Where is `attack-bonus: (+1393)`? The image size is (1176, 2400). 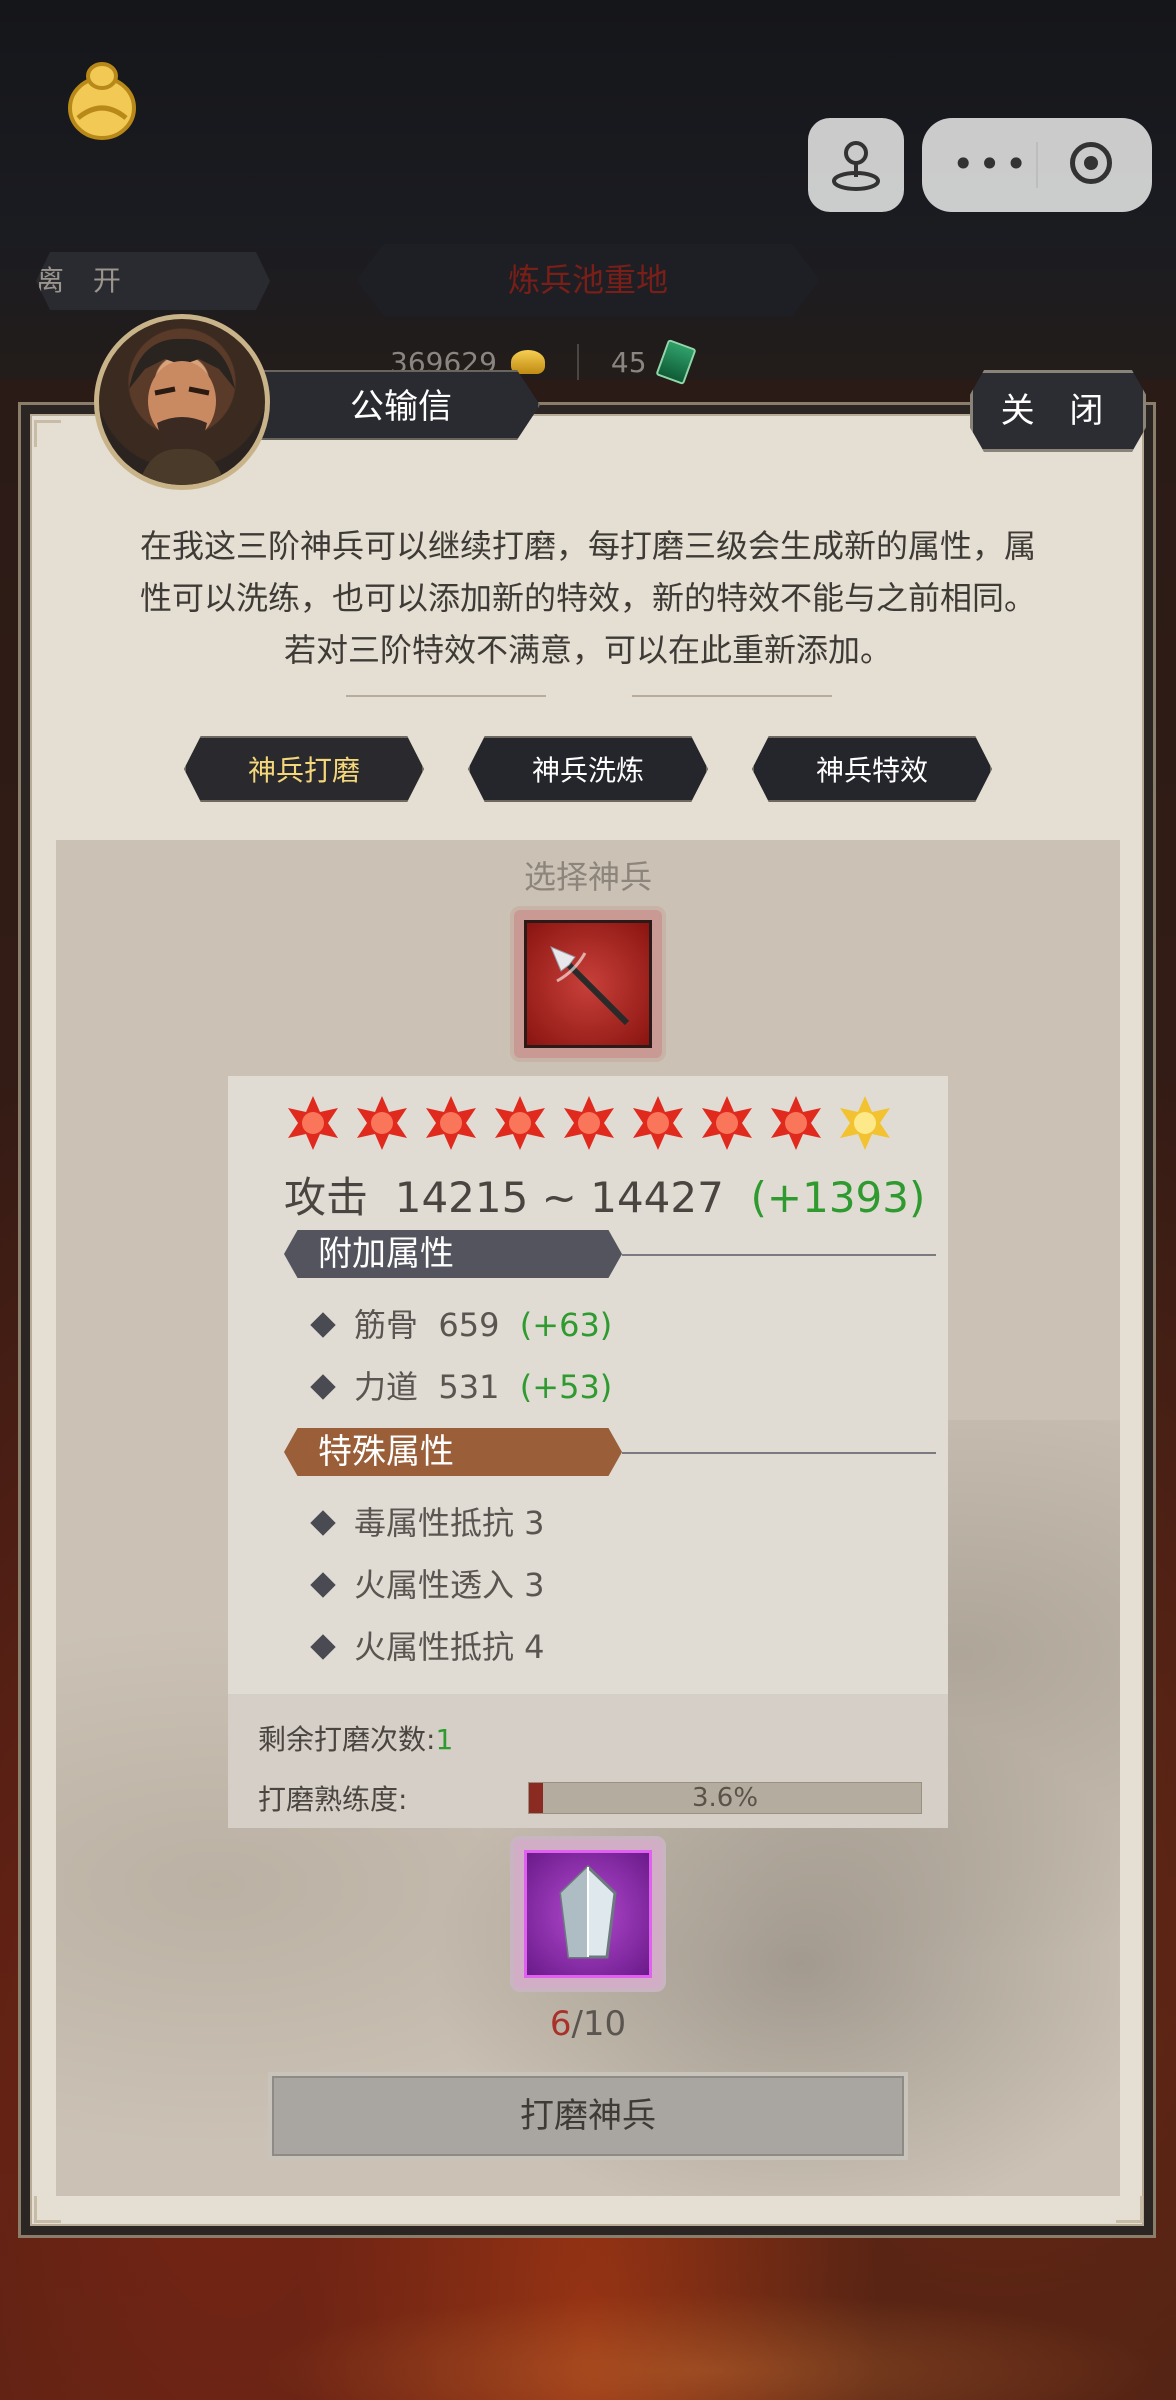
attack-bonus: (+1393) is located at coordinates (838, 1197).